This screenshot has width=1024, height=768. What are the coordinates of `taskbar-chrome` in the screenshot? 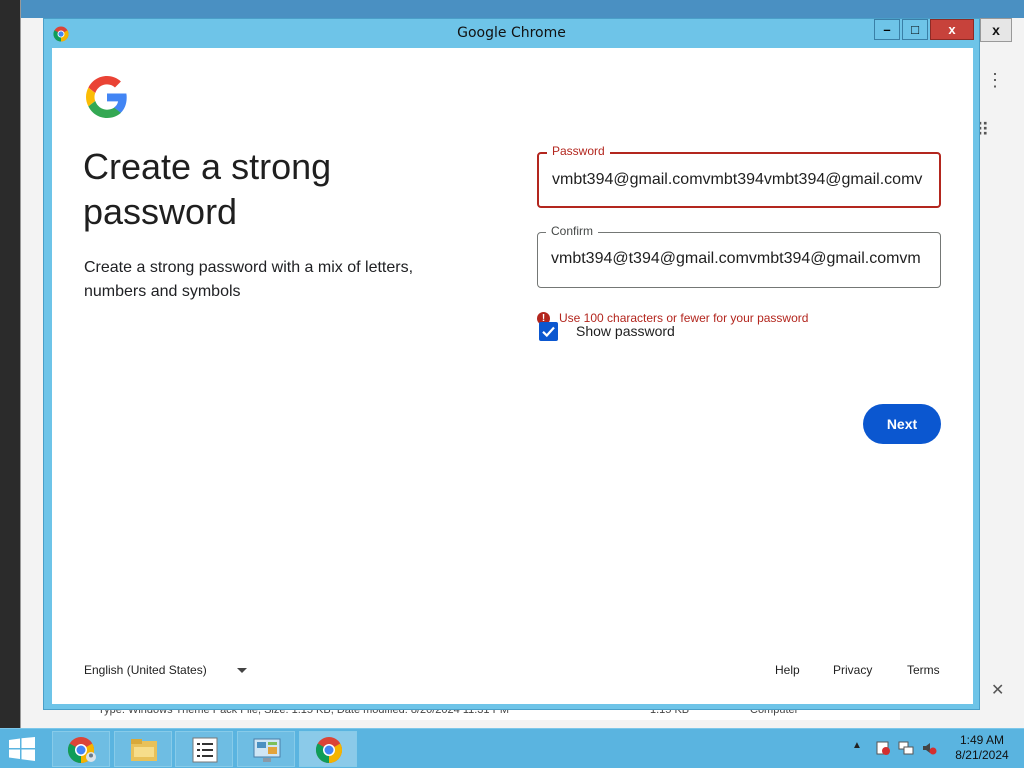 It's located at (328, 749).